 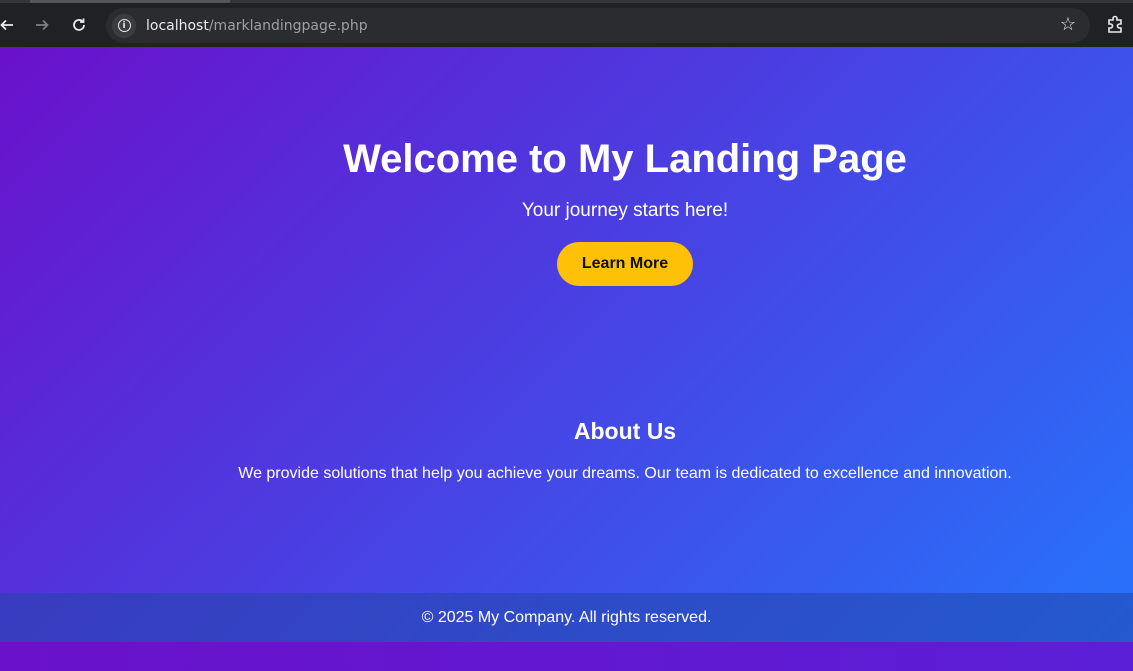 I want to click on url-path: /marklandingpage.php, so click(x=288, y=25).